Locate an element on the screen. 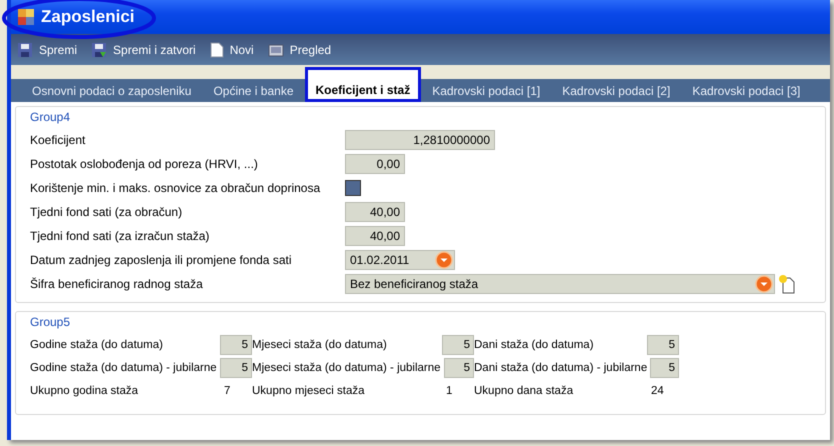 The image size is (834, 446). field-label: Dani staža (do datuma) - jubilarne is located at coordinates (561, 368).